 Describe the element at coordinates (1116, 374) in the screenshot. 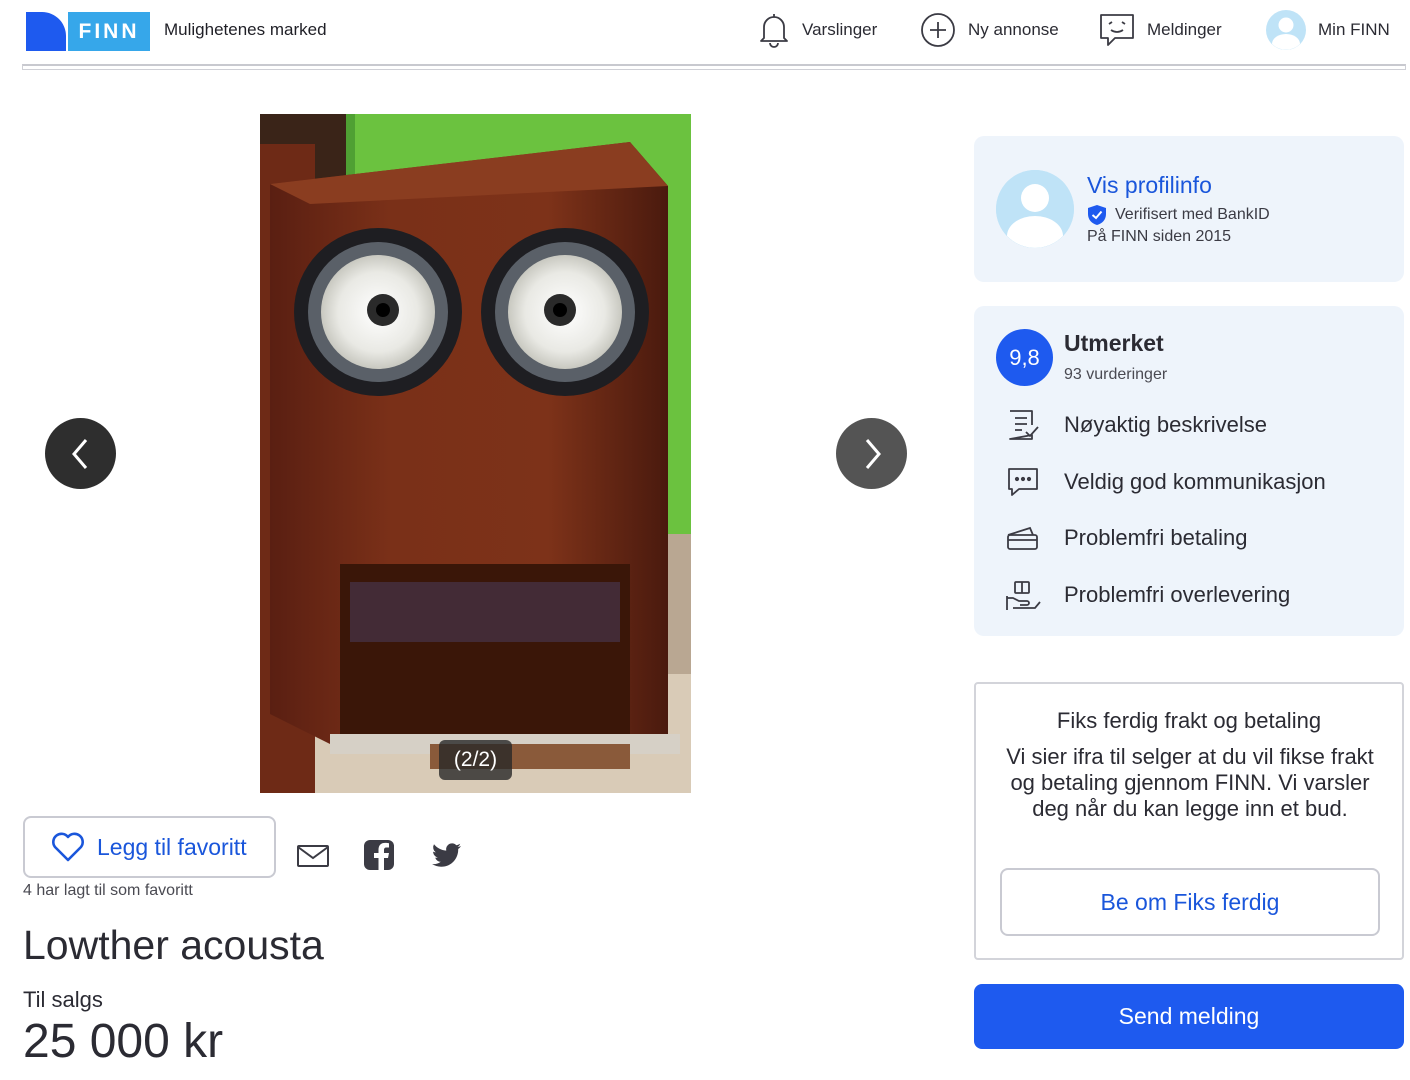

I see `rating-count: 93 vurderinger` at that location.